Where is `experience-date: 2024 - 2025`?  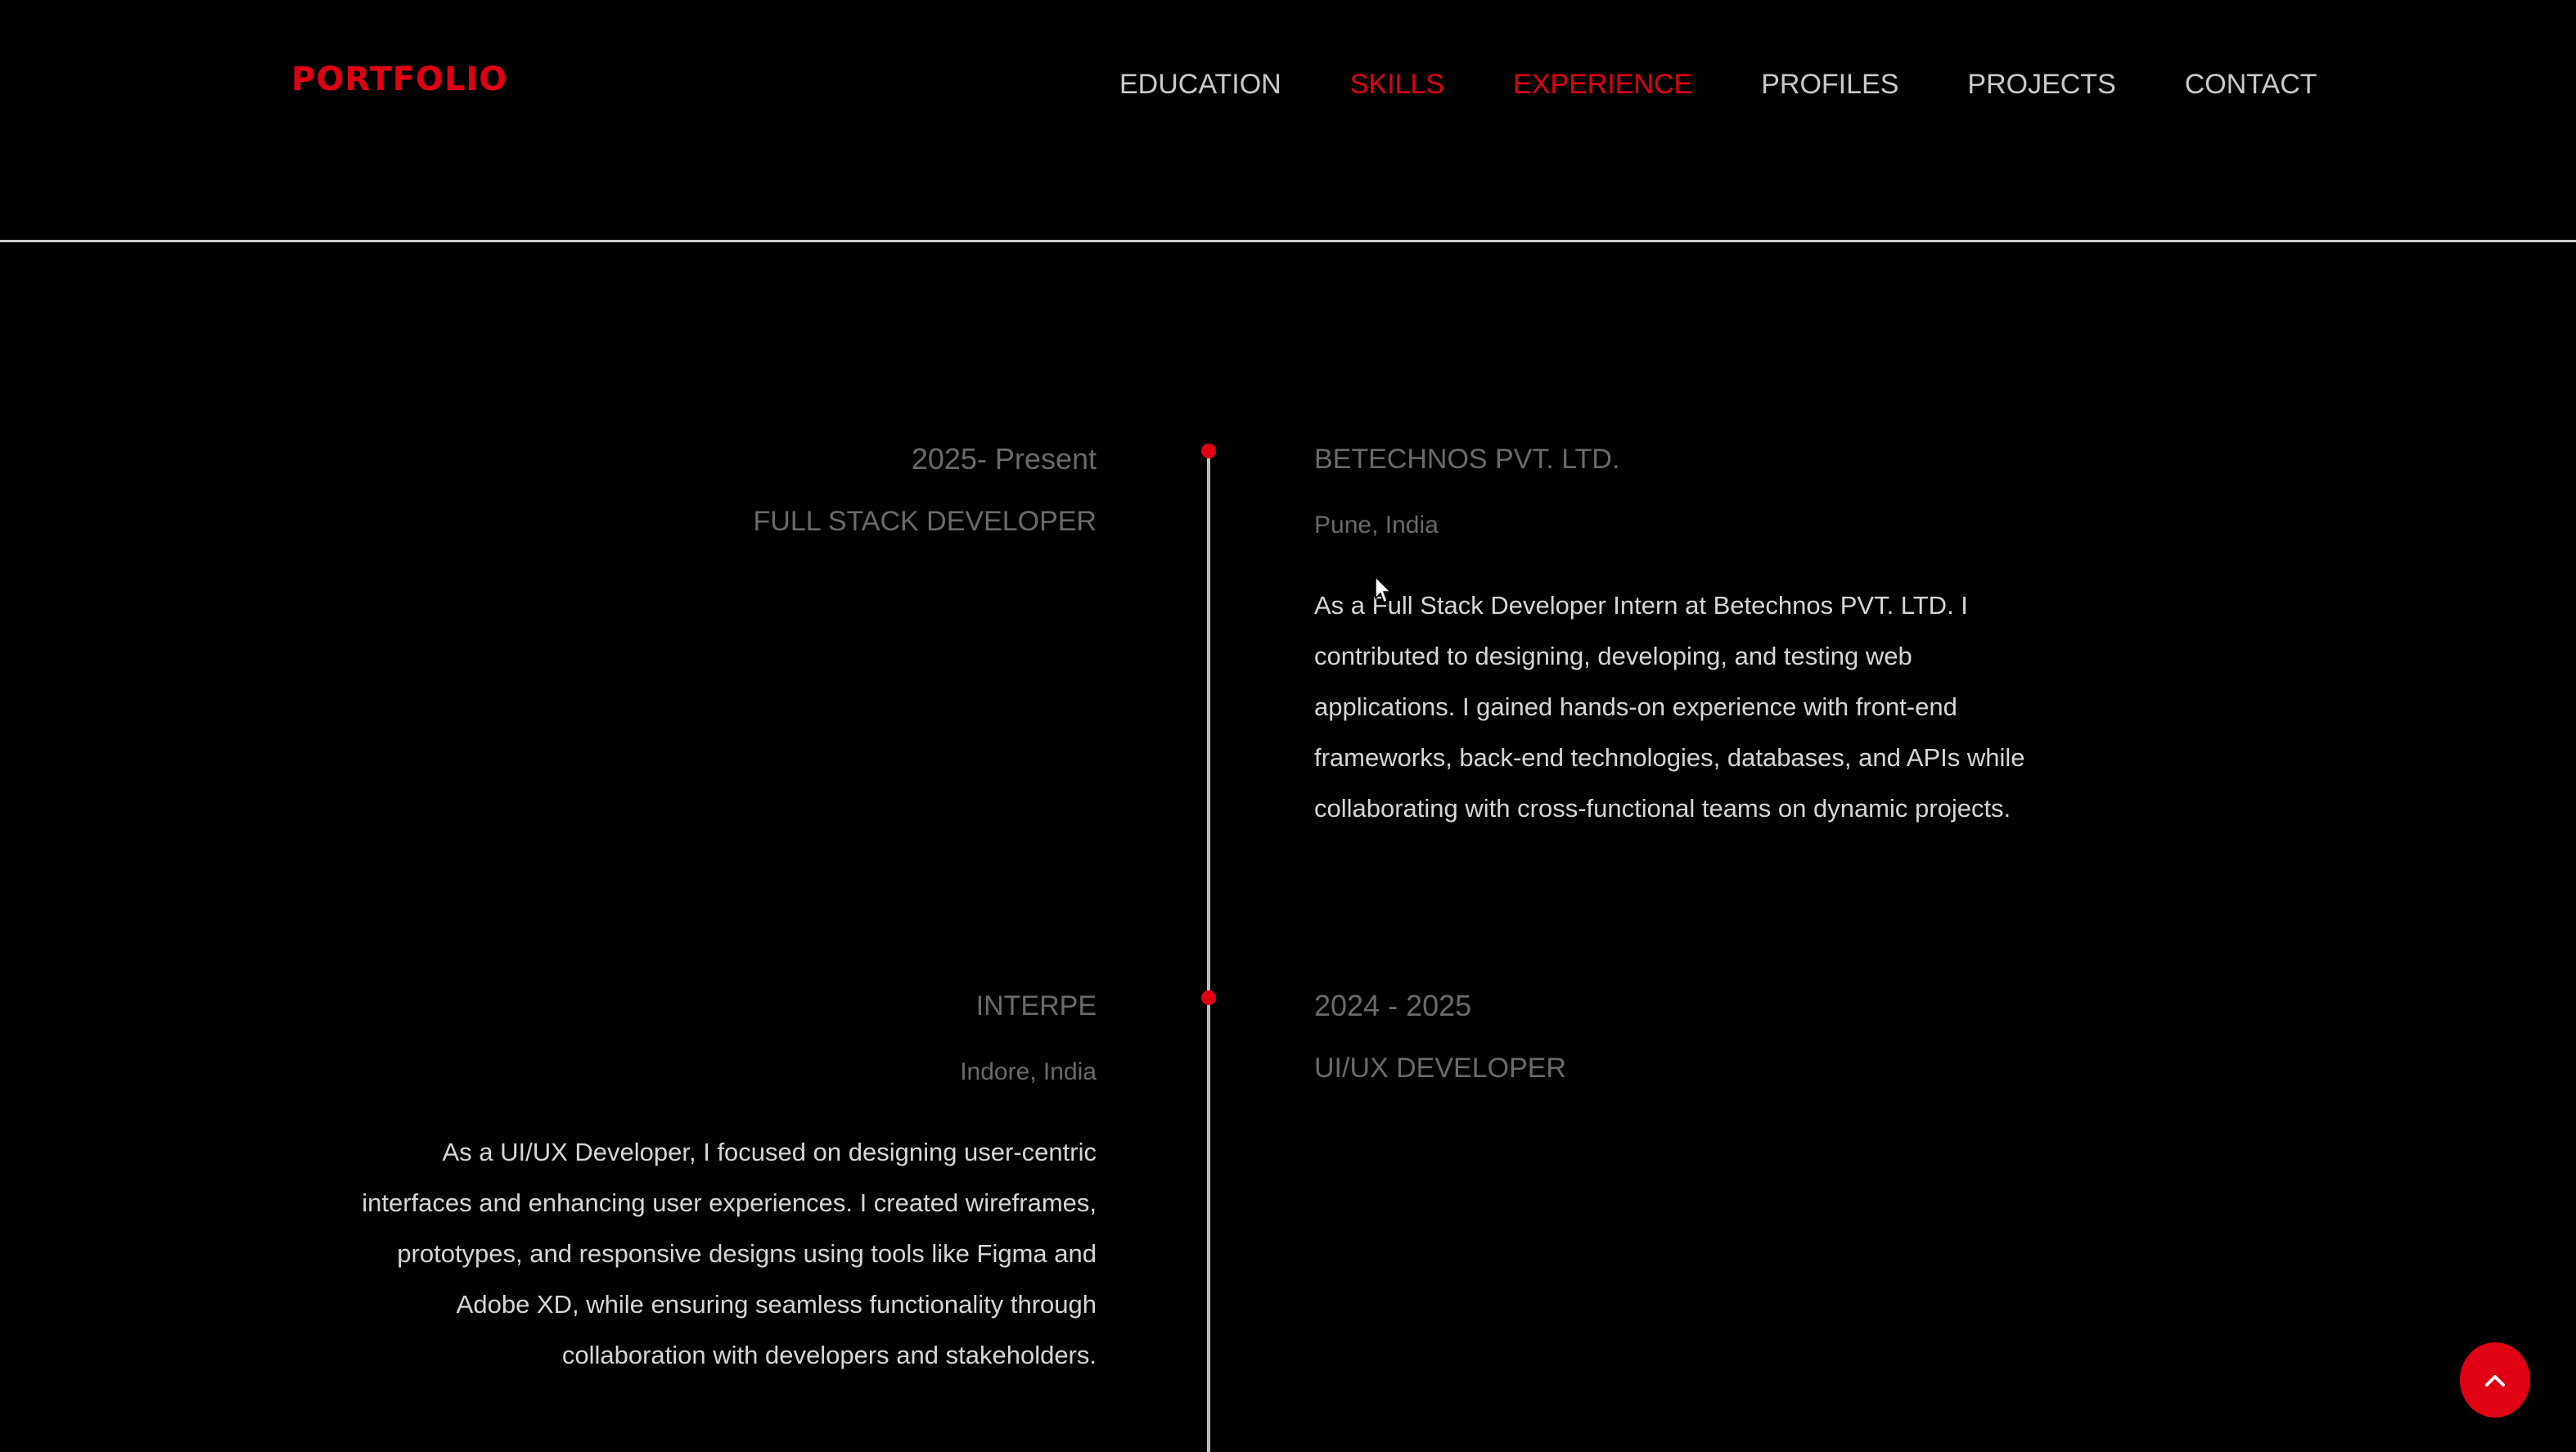
experience-date: 2024 - 2025 is located at coordinates (1393, 1005).